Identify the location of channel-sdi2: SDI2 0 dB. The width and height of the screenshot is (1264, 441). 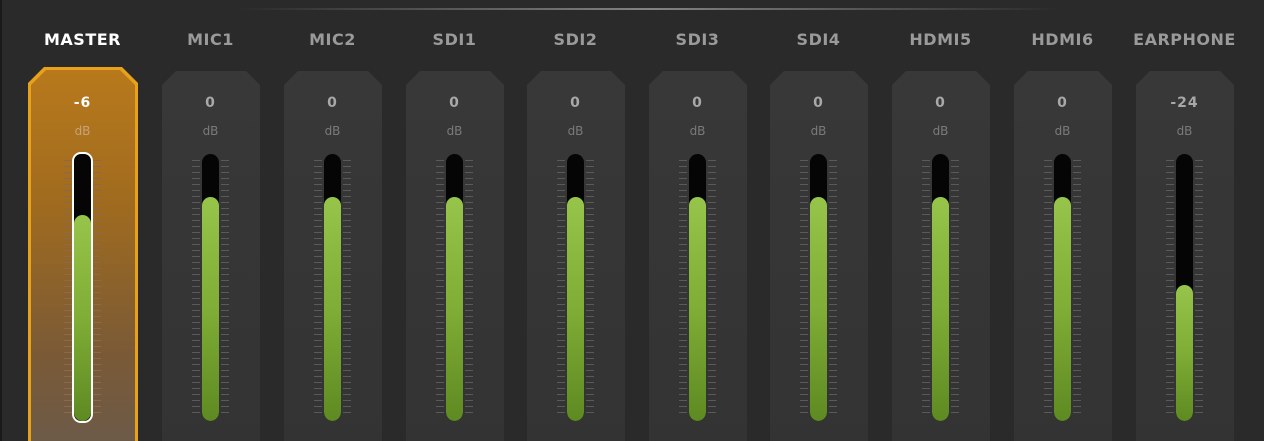
(575, 220).